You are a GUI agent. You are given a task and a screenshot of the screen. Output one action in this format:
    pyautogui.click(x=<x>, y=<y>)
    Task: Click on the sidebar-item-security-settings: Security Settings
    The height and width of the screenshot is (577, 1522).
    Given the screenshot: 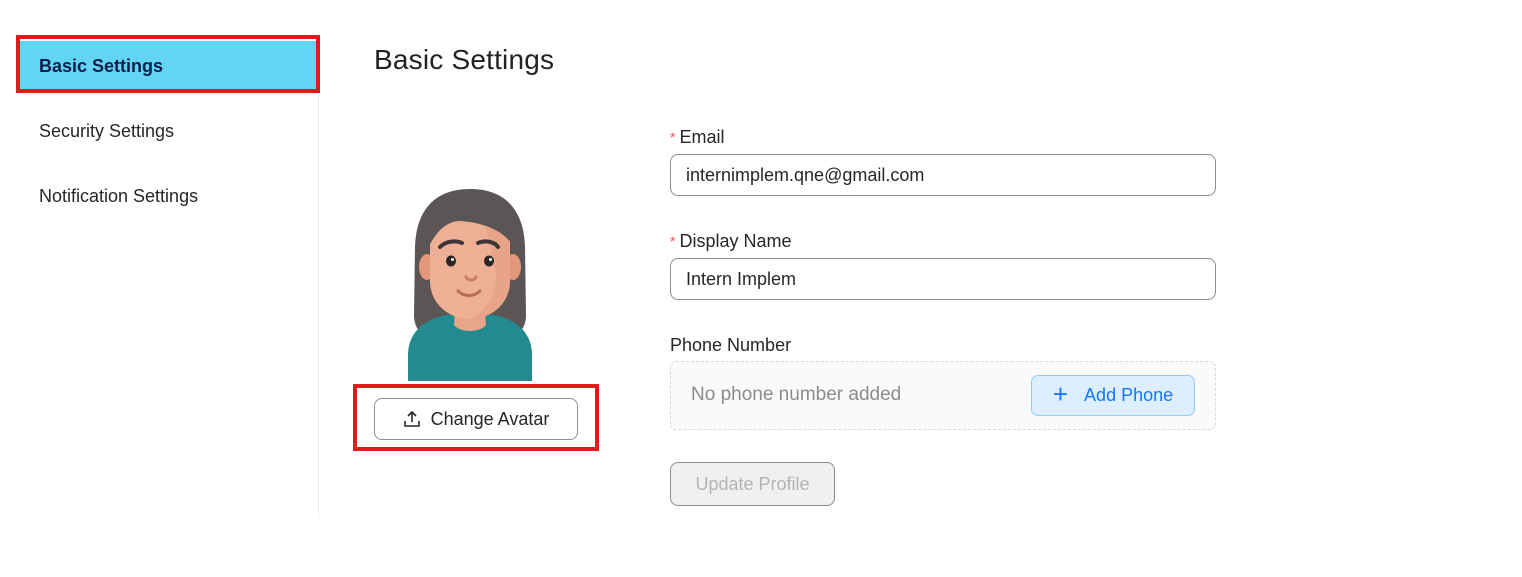 What is the action you would take?
    pyautogui.click(x=169, y=131)
    